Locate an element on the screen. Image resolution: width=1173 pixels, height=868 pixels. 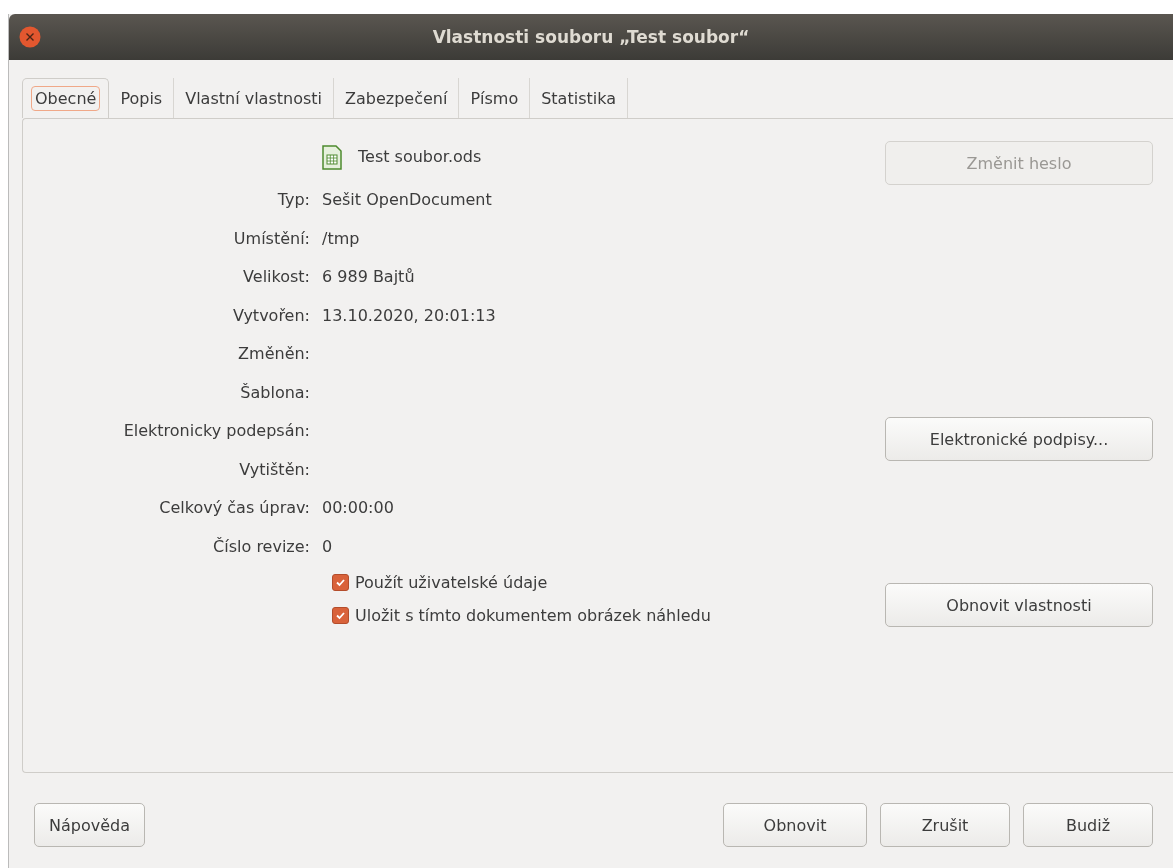
property-label: Vytvořen: is located at coordinates (270, 315).